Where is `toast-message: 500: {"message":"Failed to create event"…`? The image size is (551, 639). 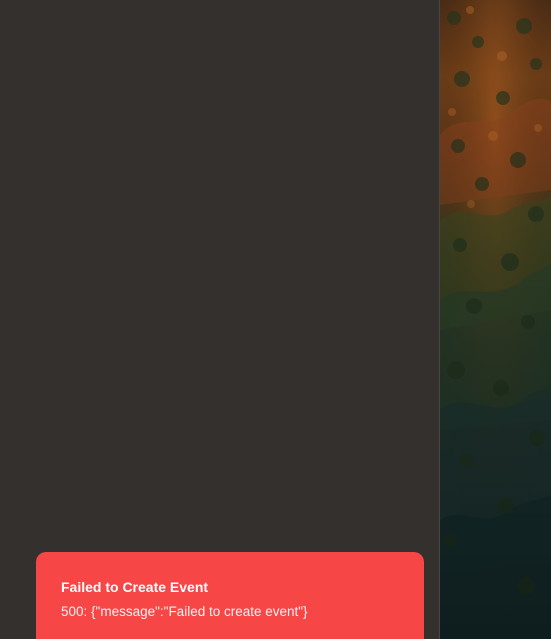
toast-message: 500: {"message":"Failed to create event"… is located at coordinates (184, 611).